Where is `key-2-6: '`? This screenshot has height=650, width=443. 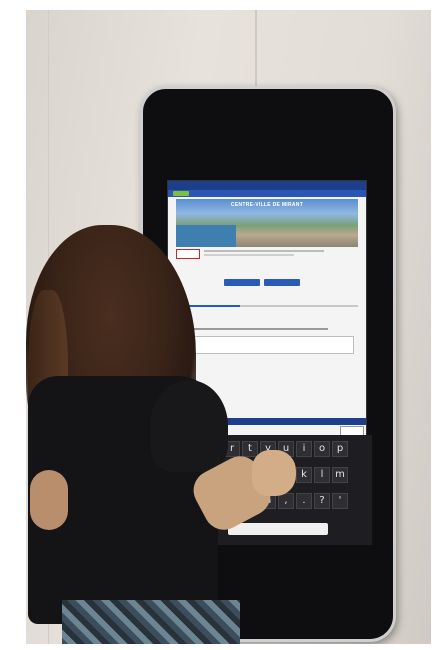 key-2-6: ' is located at coordinates (340, 501).